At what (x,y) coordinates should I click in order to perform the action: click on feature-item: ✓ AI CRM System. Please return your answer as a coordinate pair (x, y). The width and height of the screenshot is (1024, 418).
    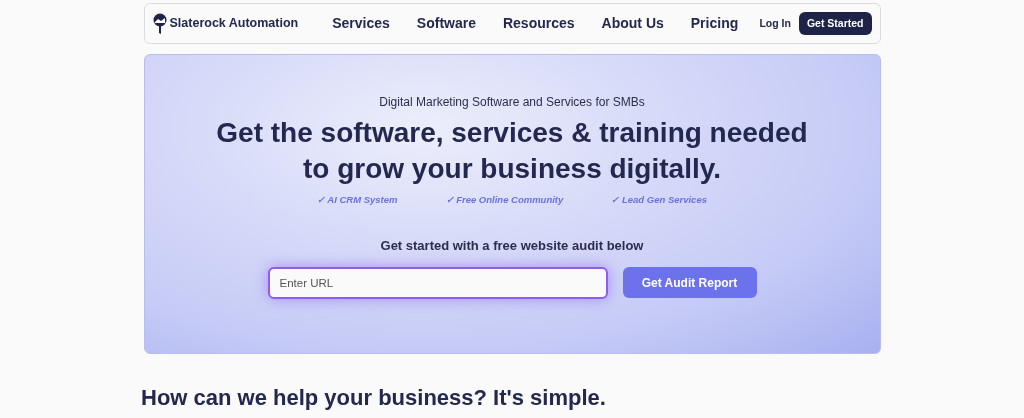
    Looking at the image, I should click on (357, 200).